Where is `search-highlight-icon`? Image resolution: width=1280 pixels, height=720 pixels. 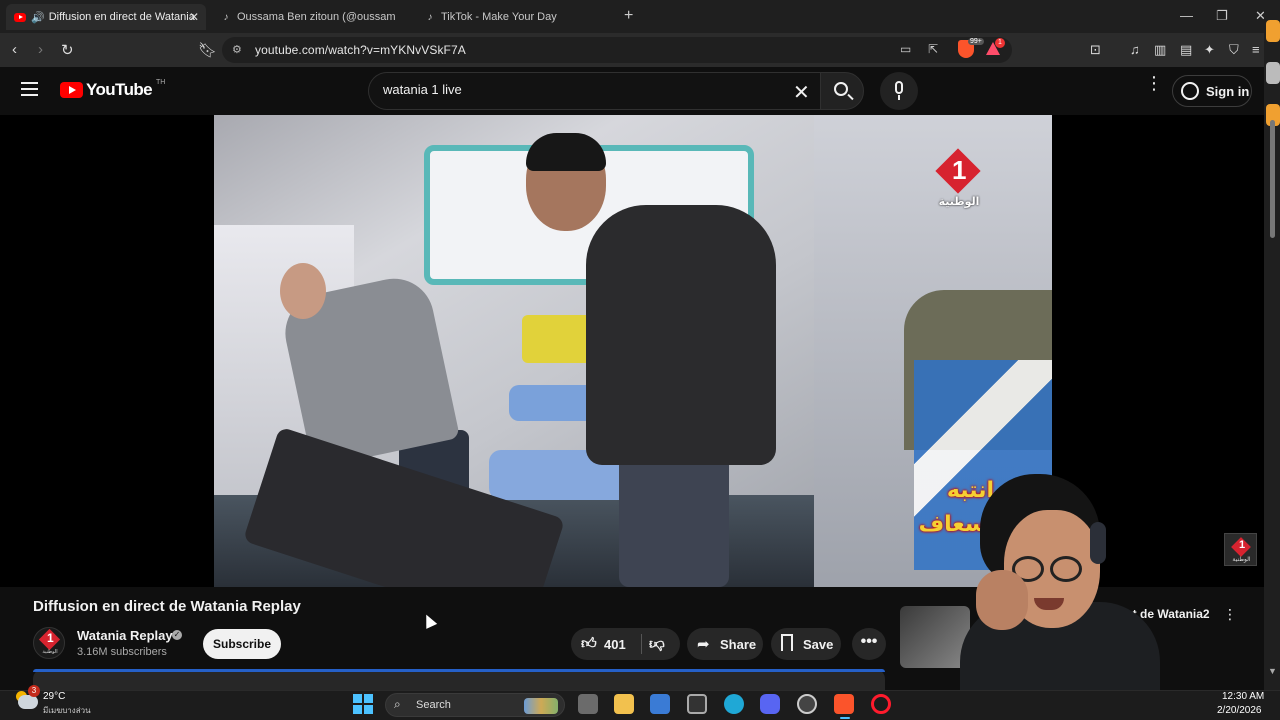
search-highlight-icon is located at coordinates (541, 706).